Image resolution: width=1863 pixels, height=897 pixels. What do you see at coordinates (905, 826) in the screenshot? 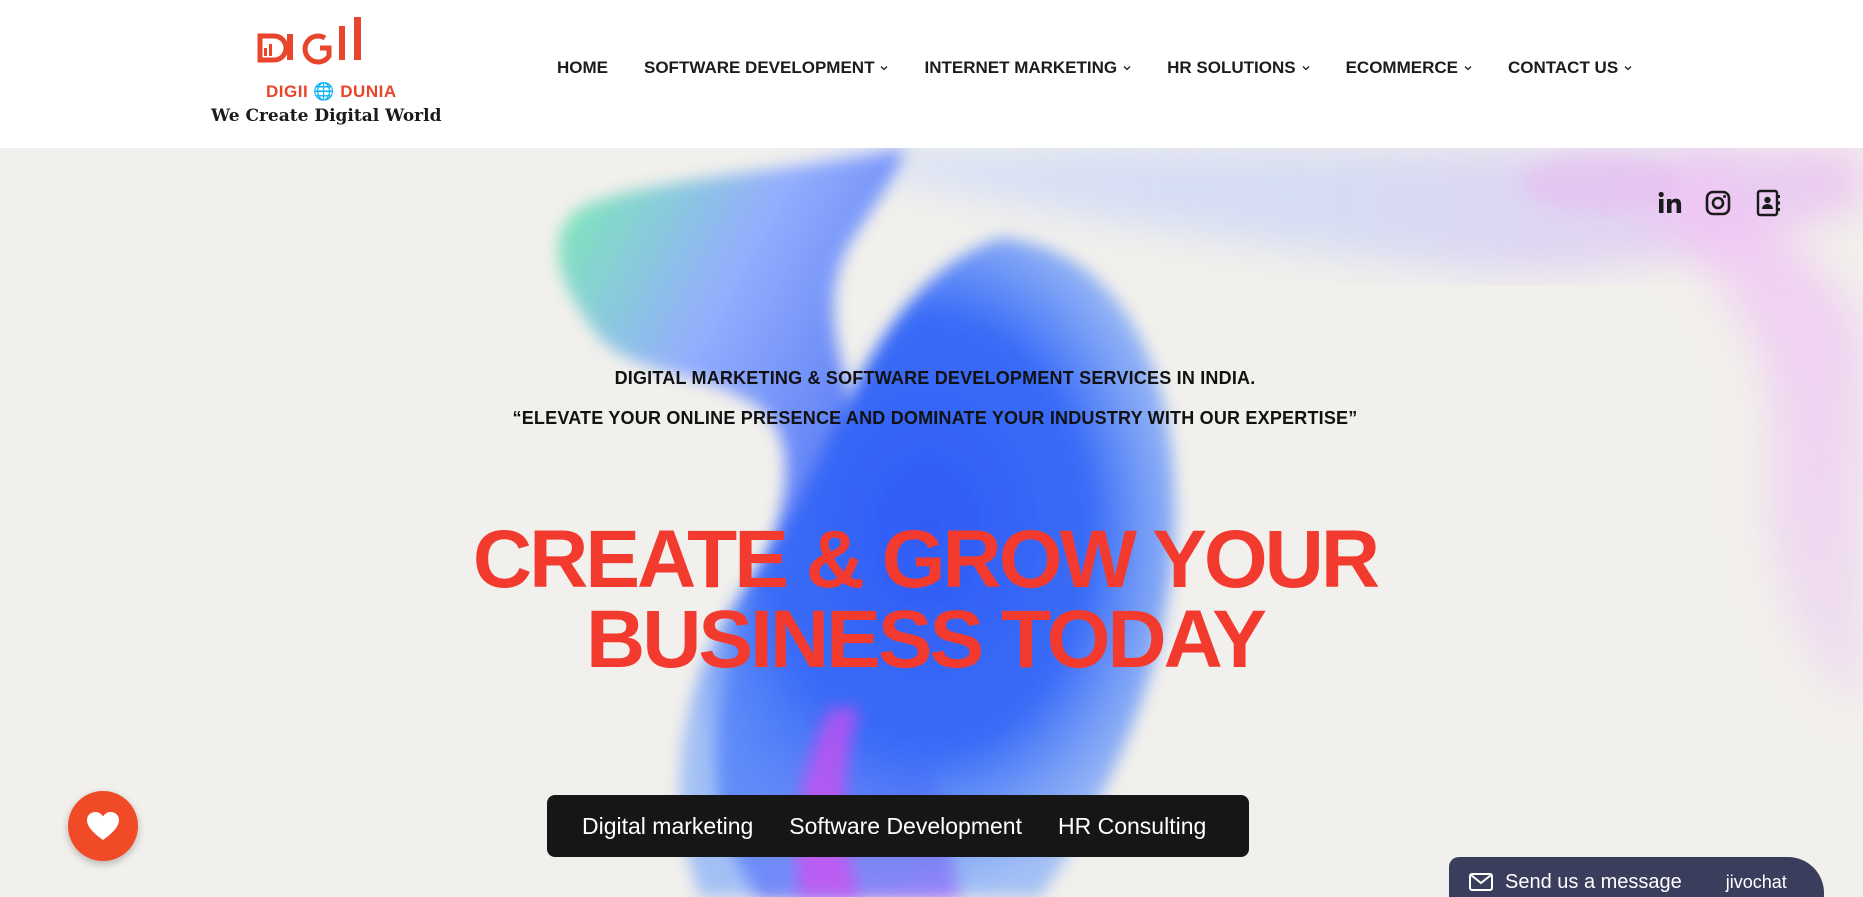
I see `service-link-software-development: Software Development` at bounding box center [905, 826].